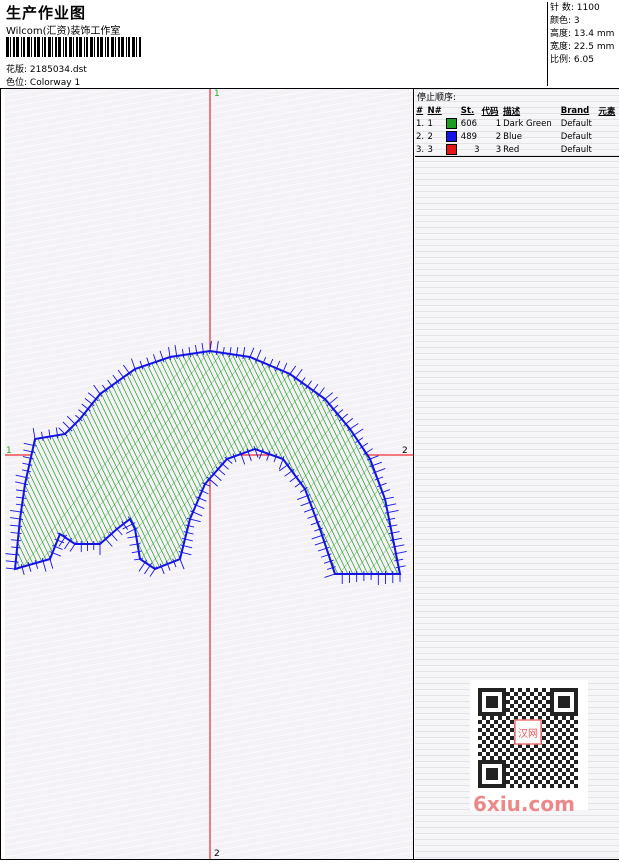  Describe the element at coordinates (46, 13) in the screenshot. I see `sheet-title: 生产作业图` at that location.